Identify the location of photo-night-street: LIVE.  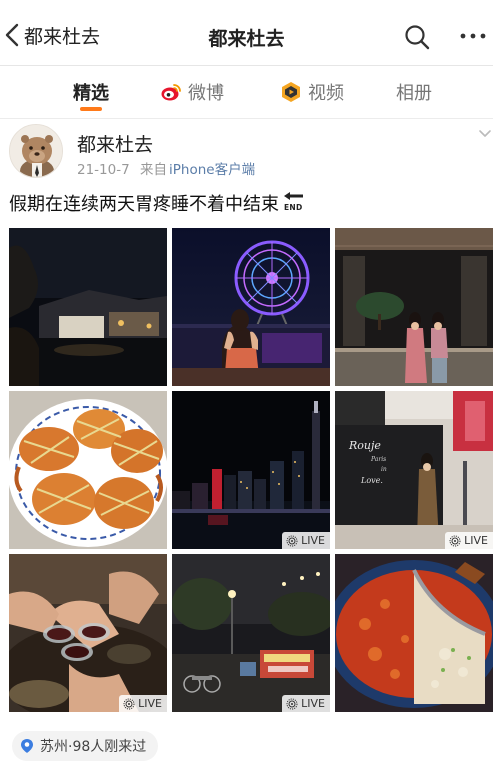
(251, 633).